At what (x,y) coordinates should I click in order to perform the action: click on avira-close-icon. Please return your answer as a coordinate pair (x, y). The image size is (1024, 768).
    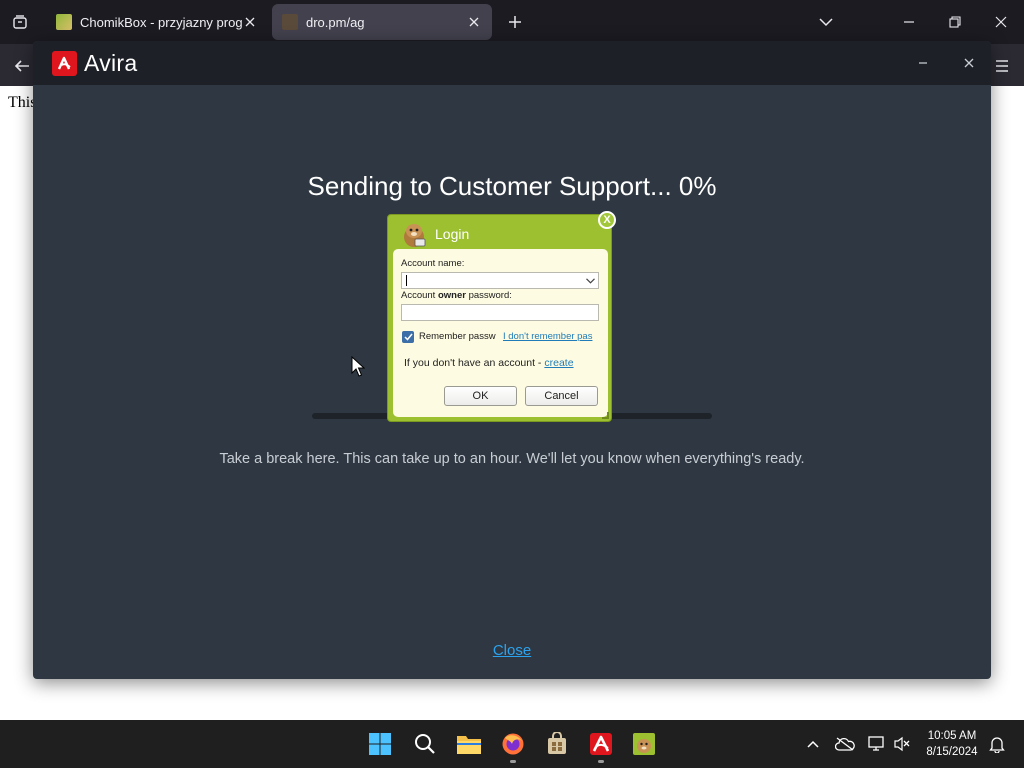
    Looking at the image, I should click on (969, 63).